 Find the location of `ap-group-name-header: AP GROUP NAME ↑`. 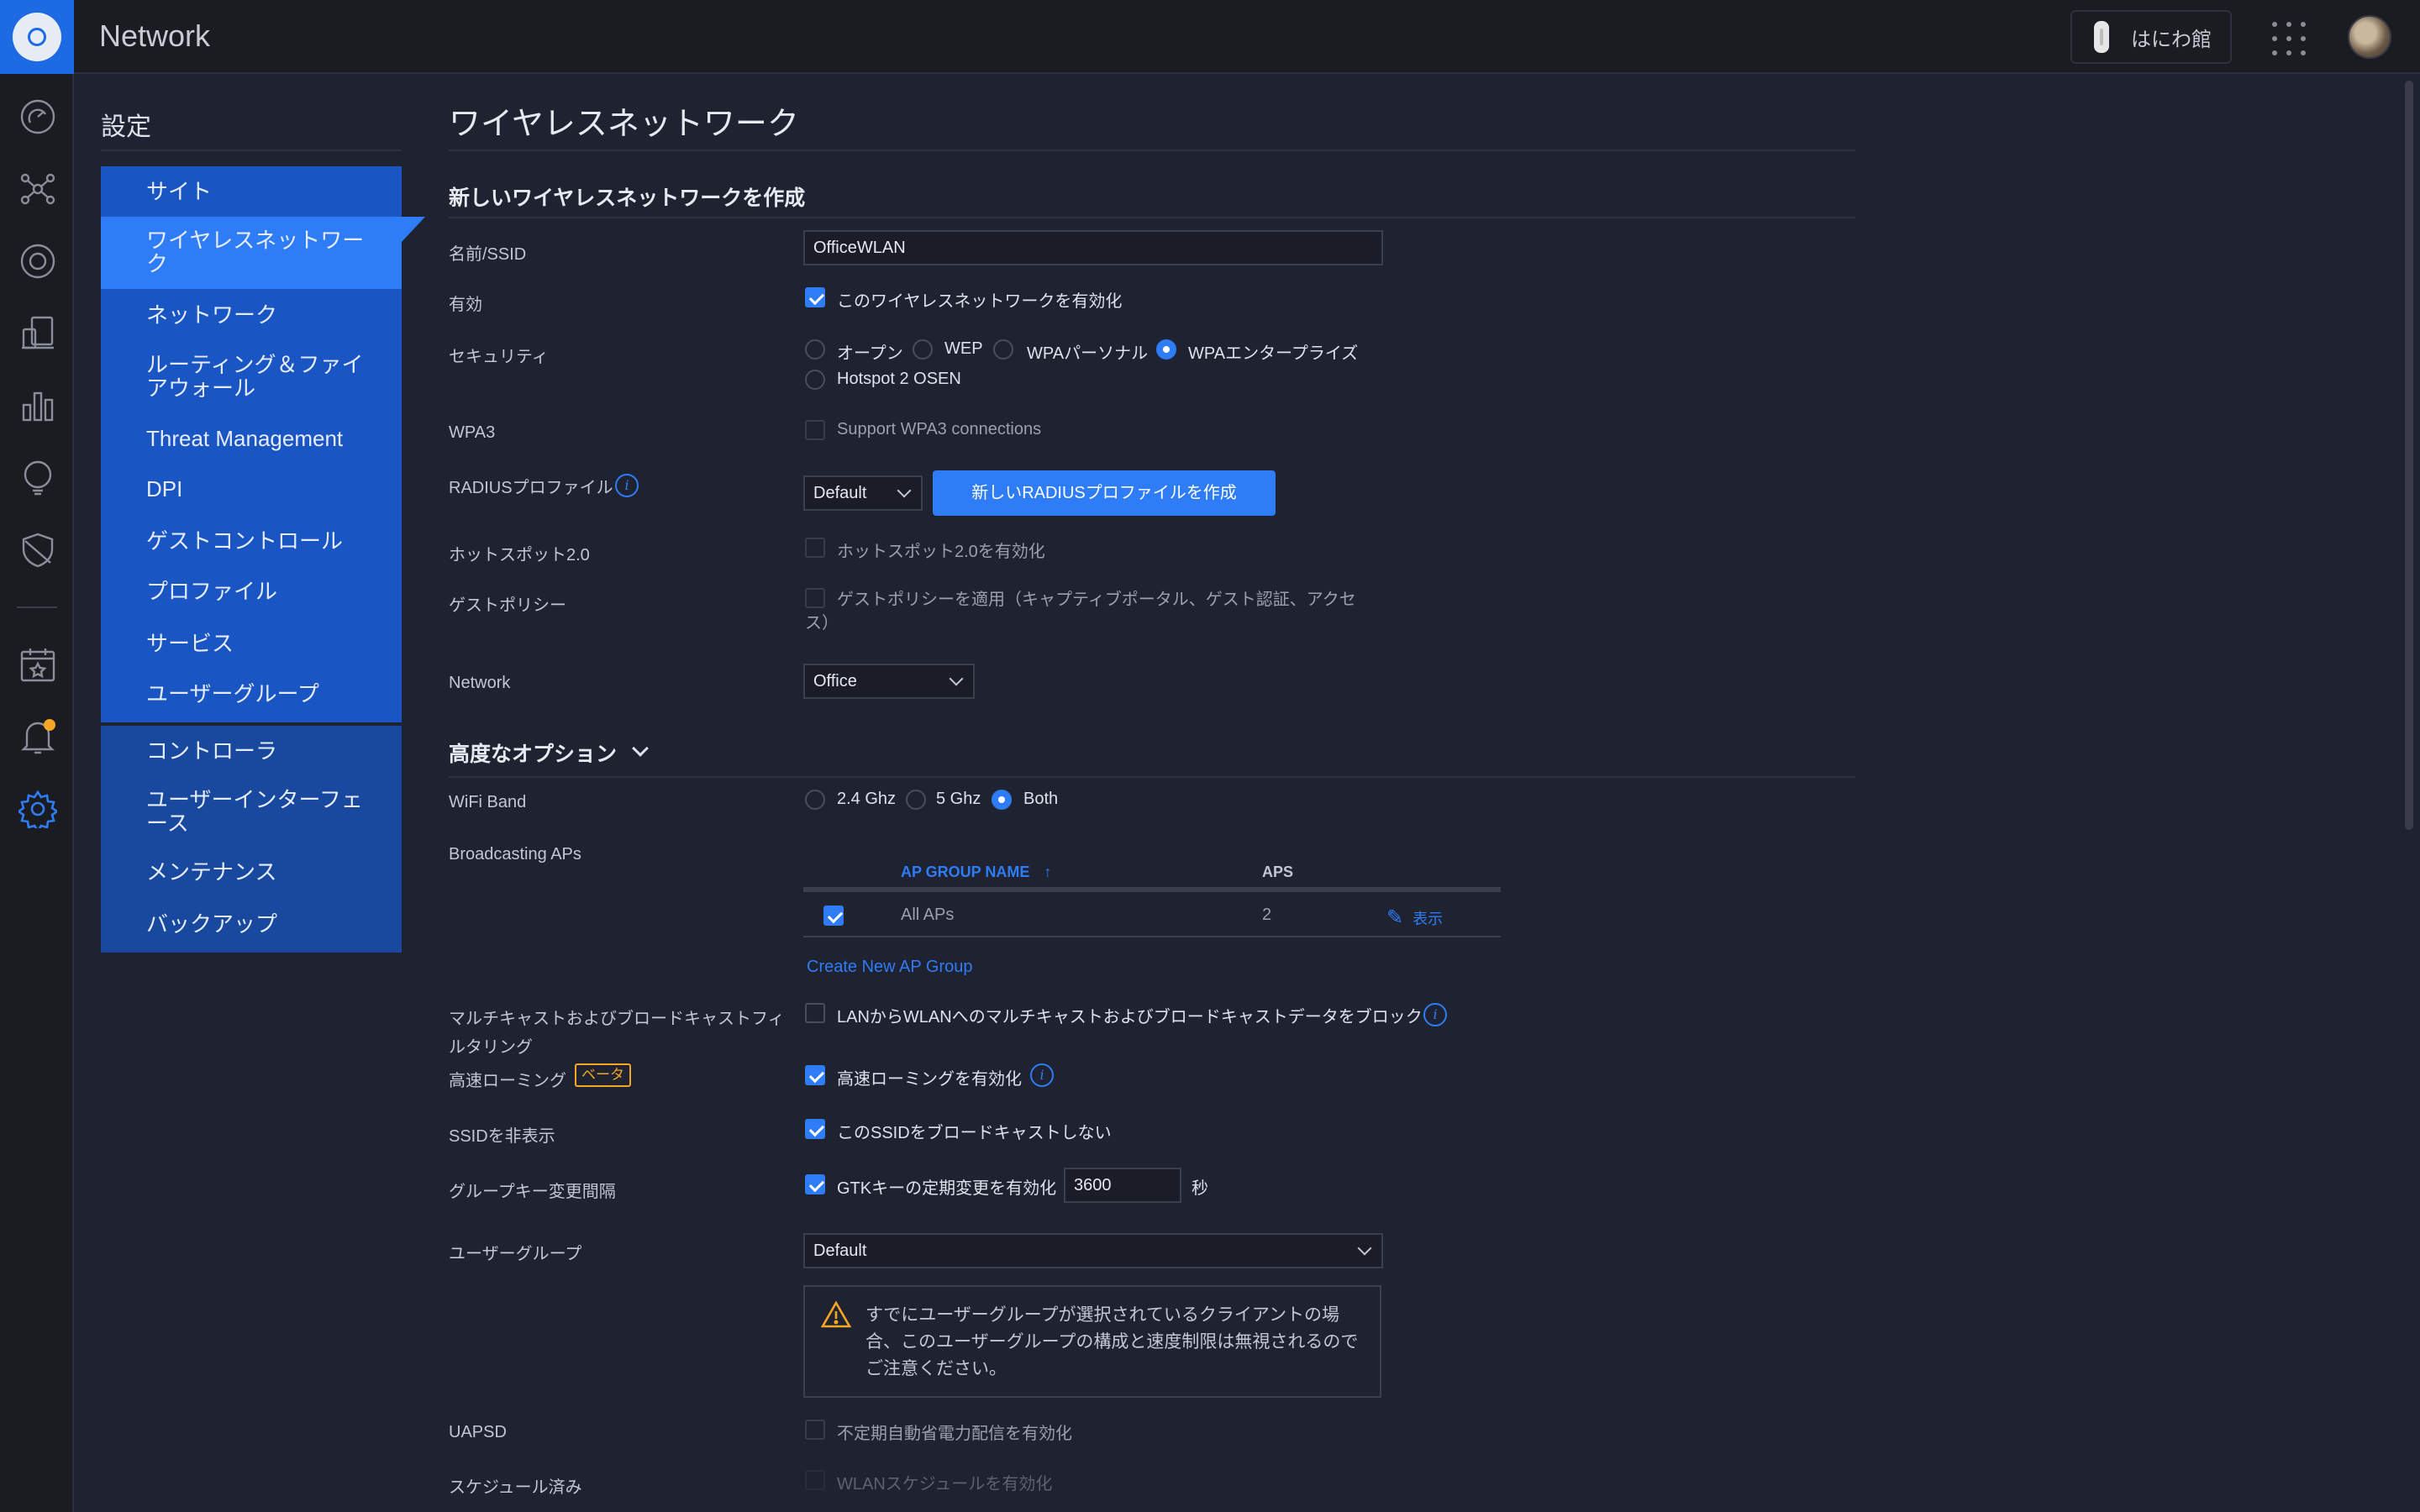

ap-group-name-header: AP GROUP NAME ↑ is located at coordinates (976, 872).